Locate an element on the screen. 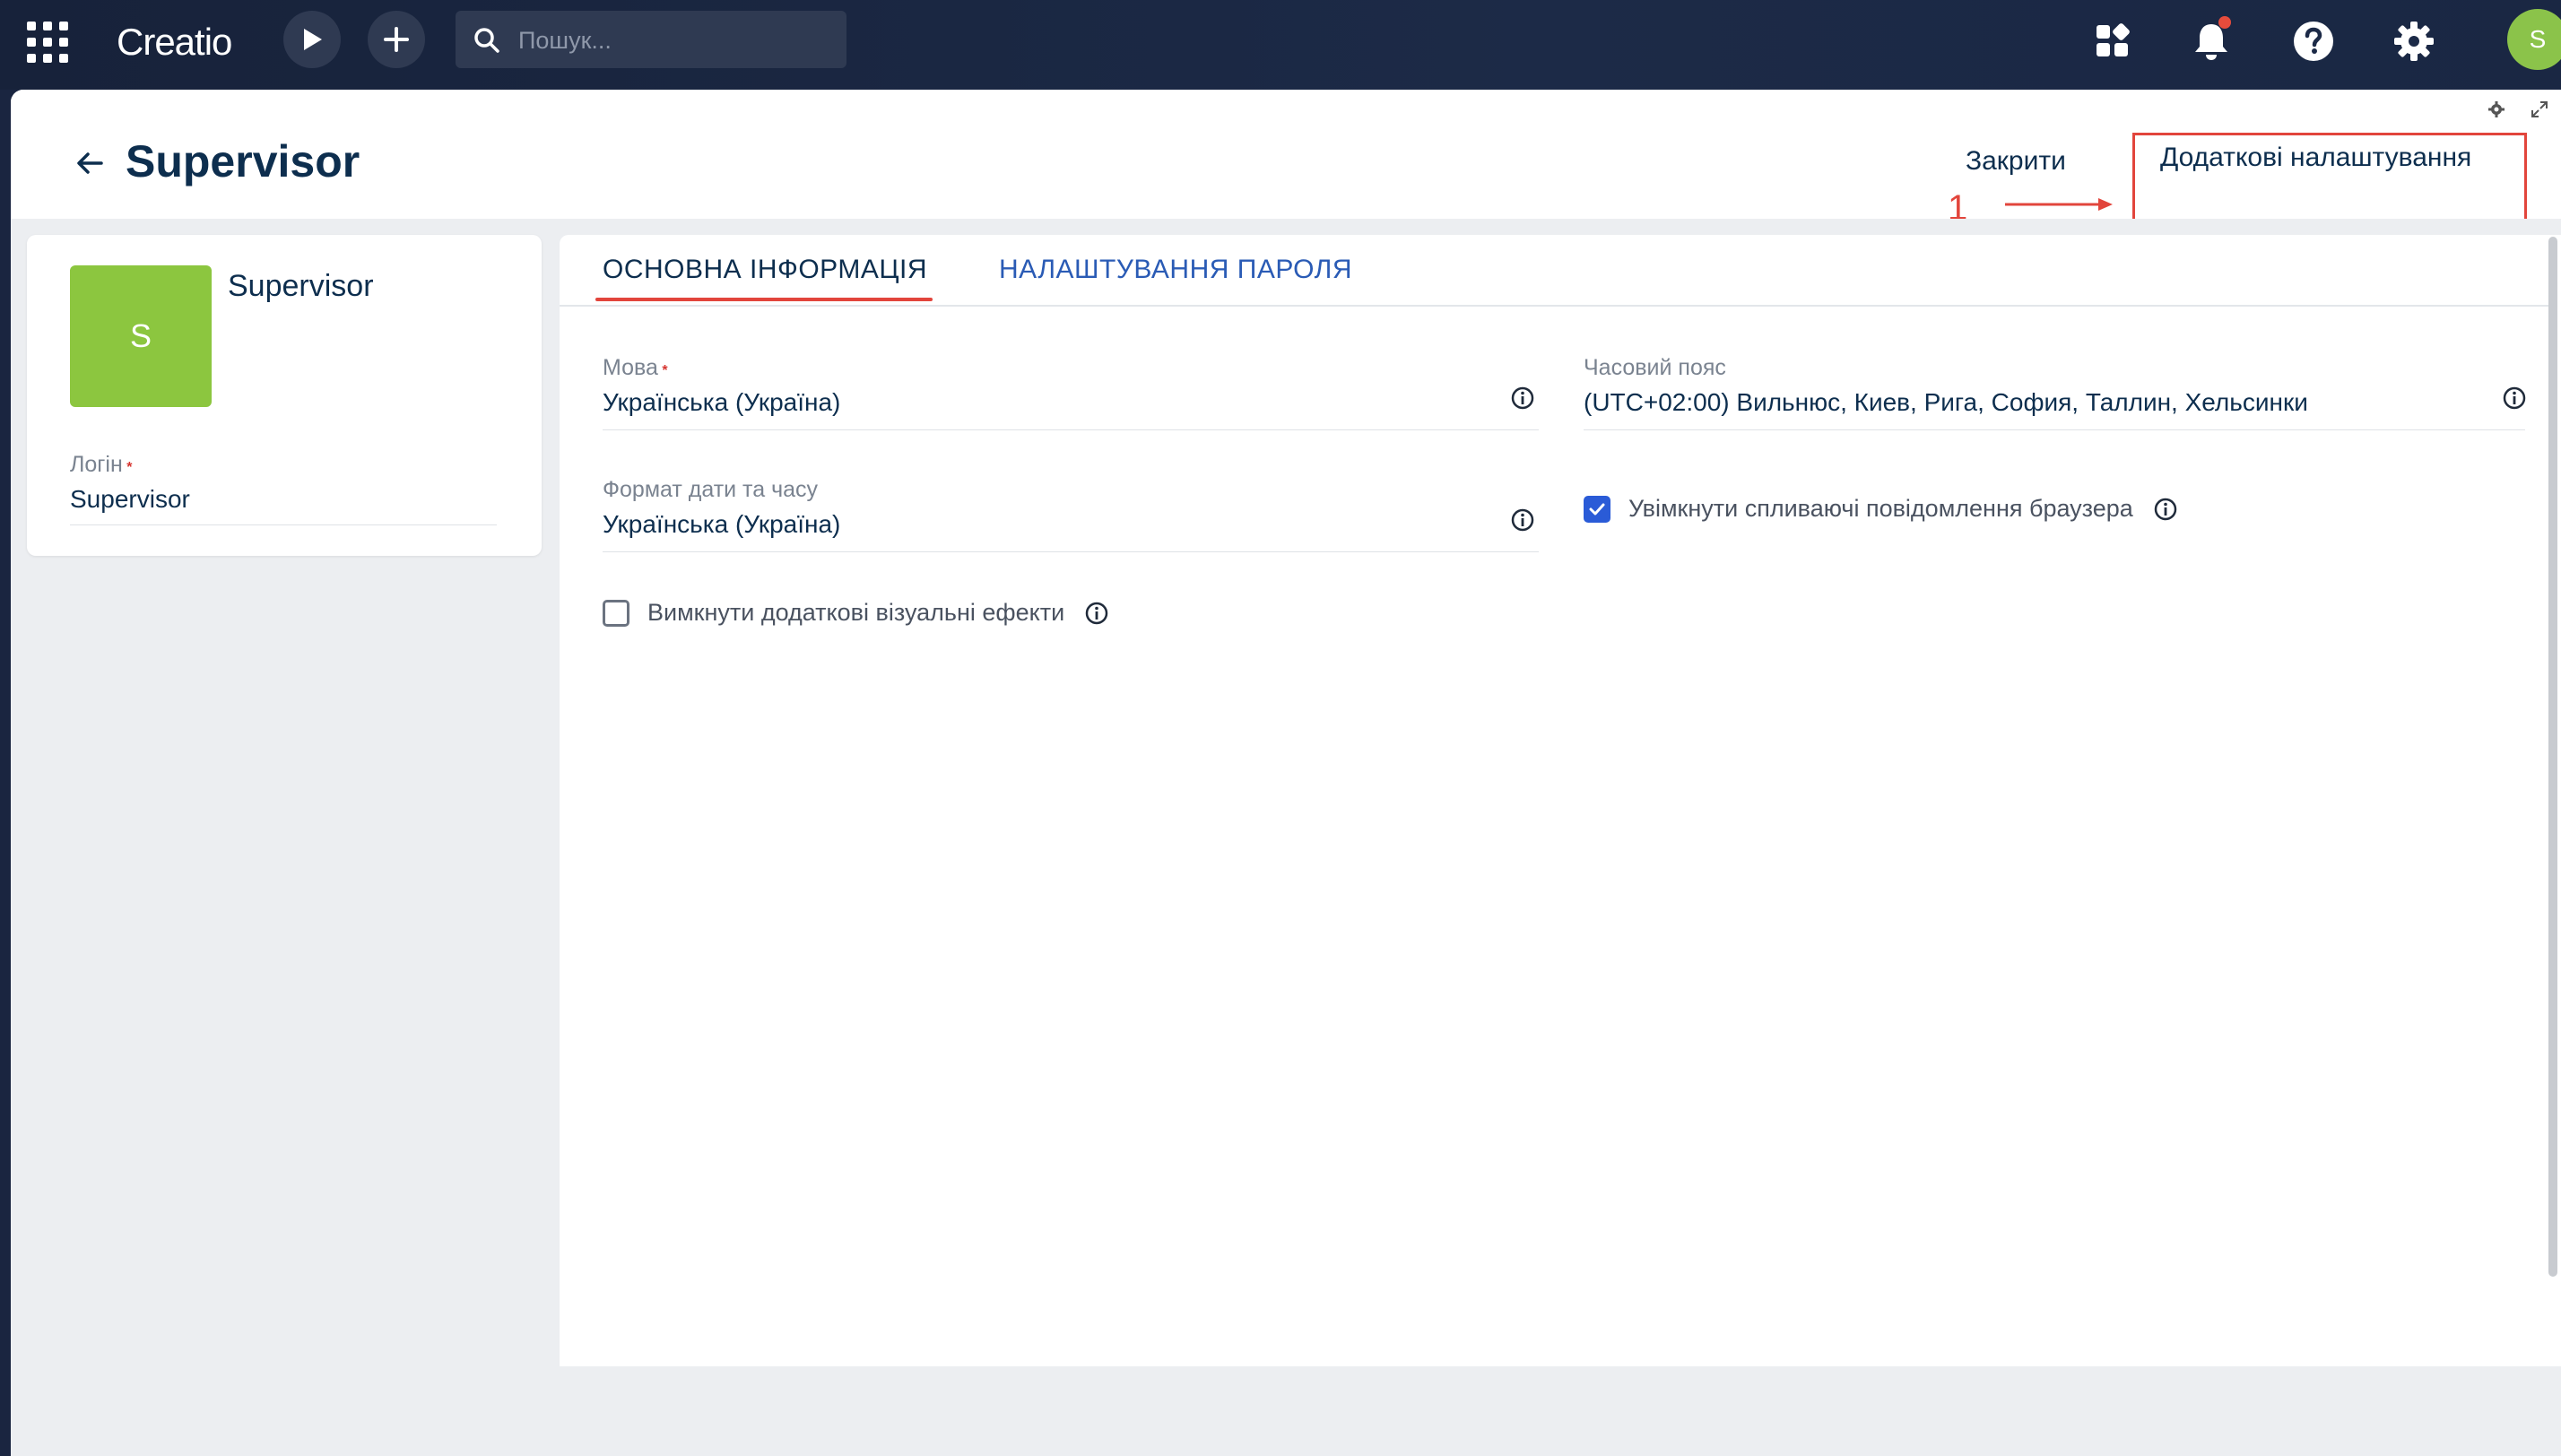 Image resolution: width=2561 pixels, height=1456 pixels. language-field: Мова * Українська (Україна) is located at coordinates (1071, 392).